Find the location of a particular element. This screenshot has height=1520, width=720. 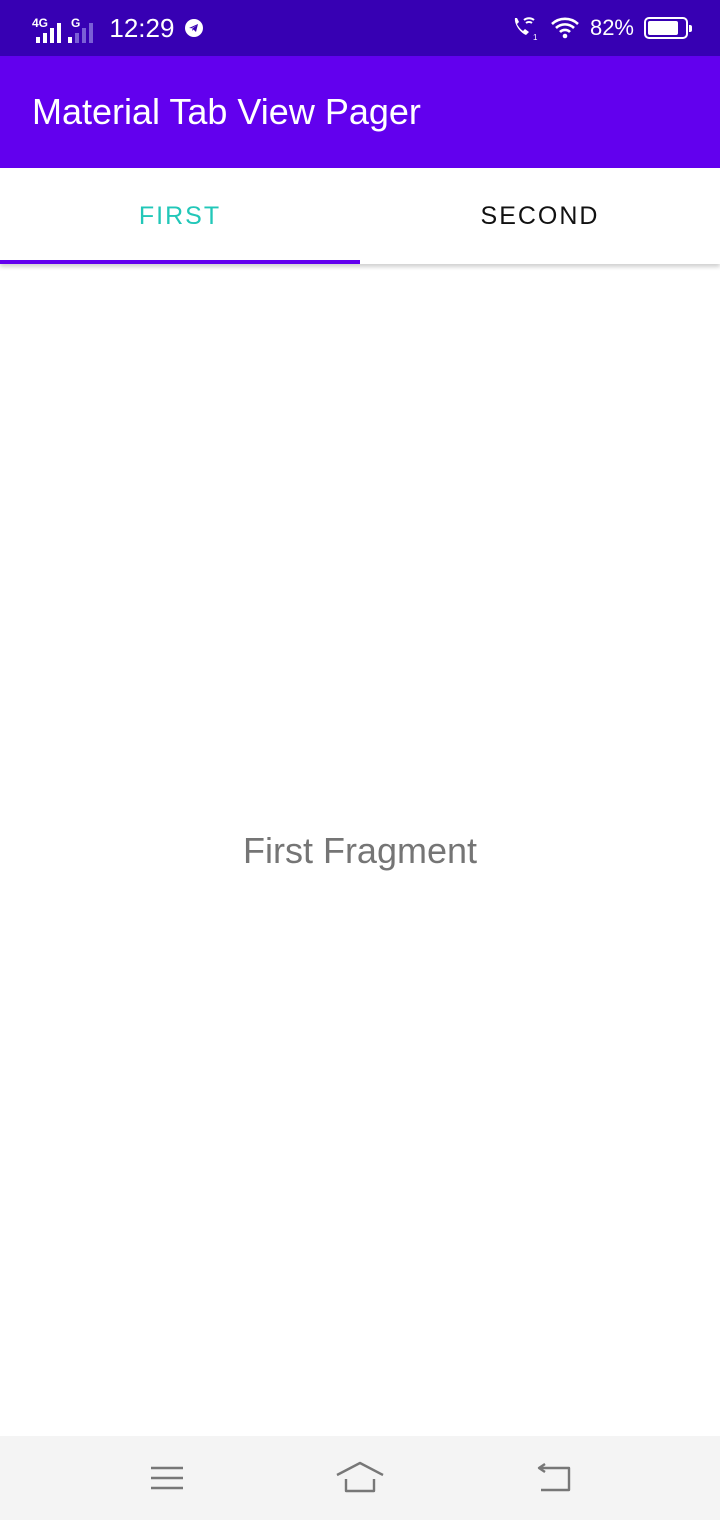

tab-first: FIRST is located at coordinates (180, 216).